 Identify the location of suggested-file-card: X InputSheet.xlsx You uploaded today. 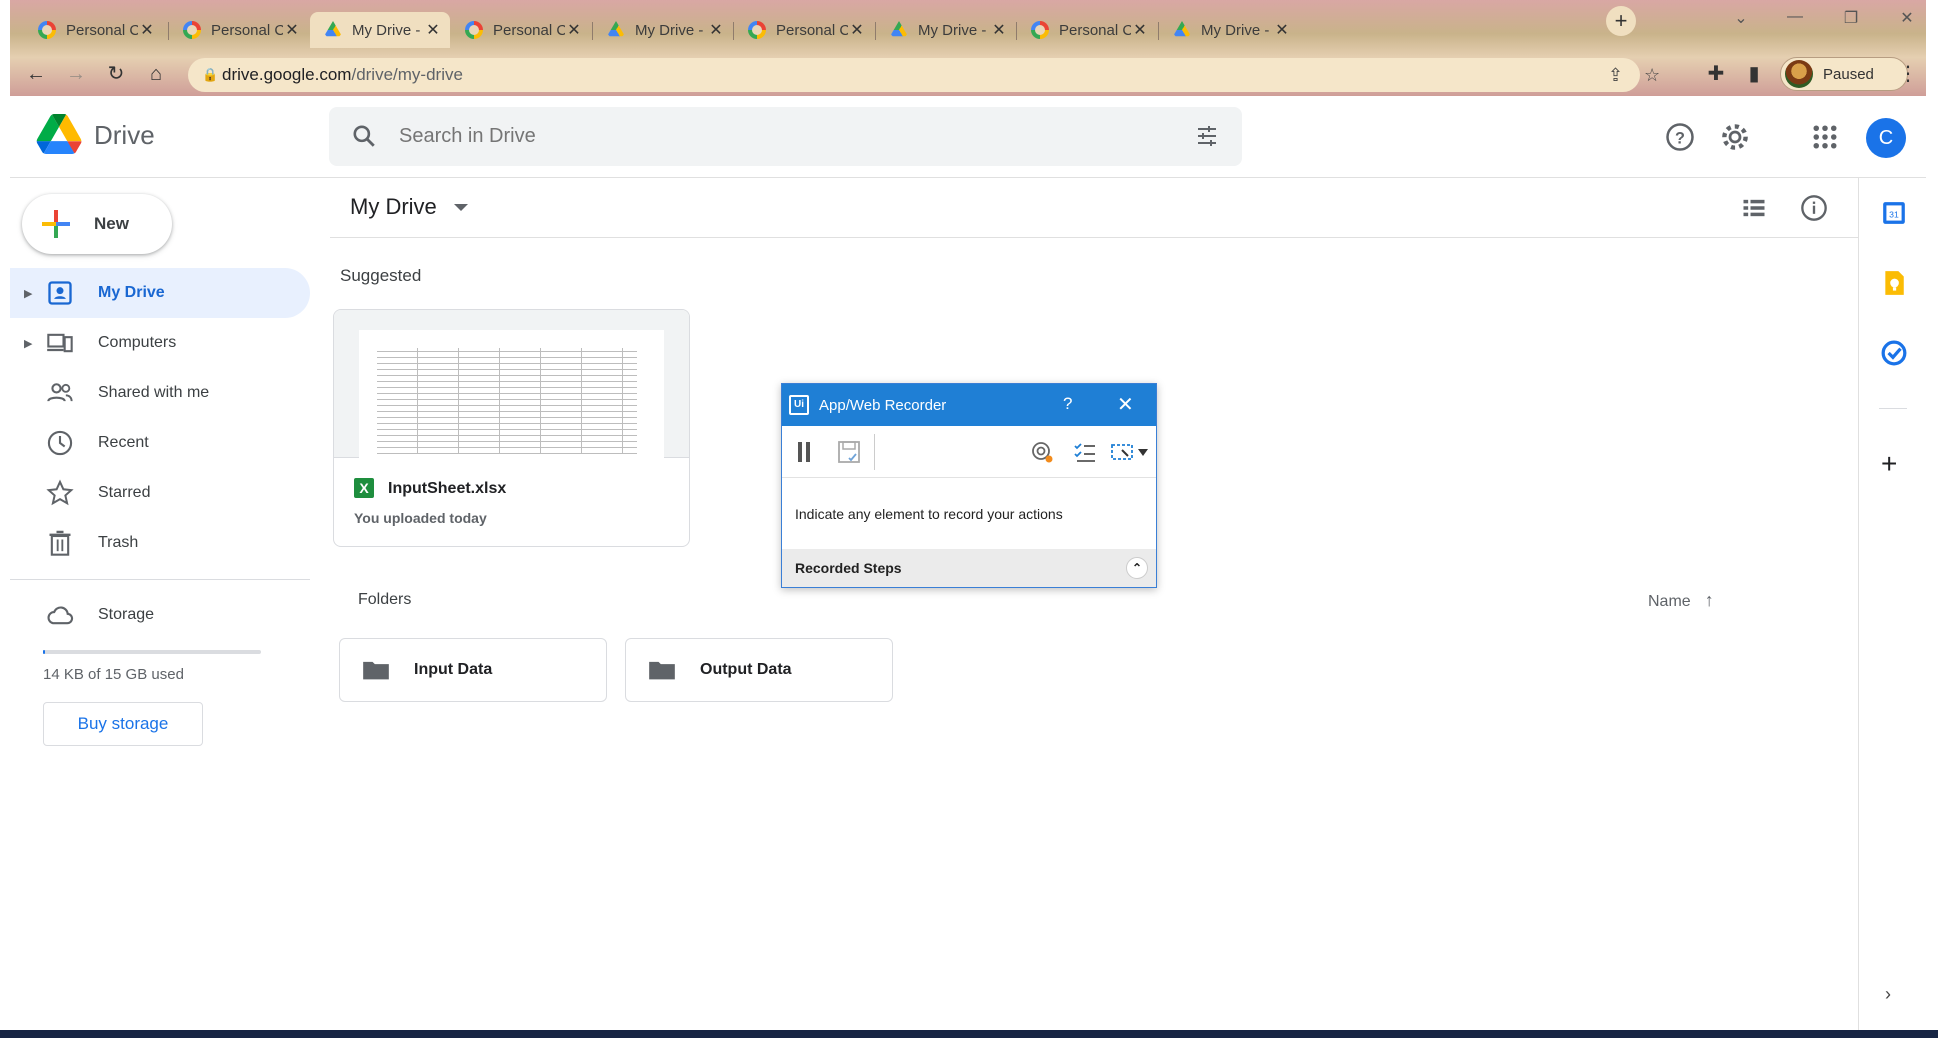
(511, 428).